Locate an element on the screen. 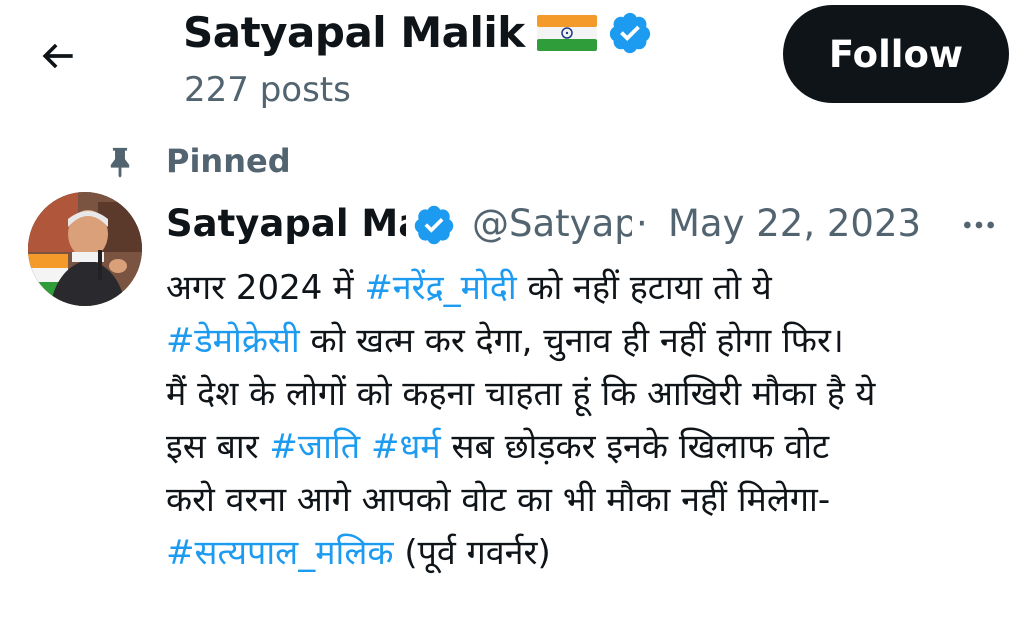  back-button is located at coordinates (58, 56).